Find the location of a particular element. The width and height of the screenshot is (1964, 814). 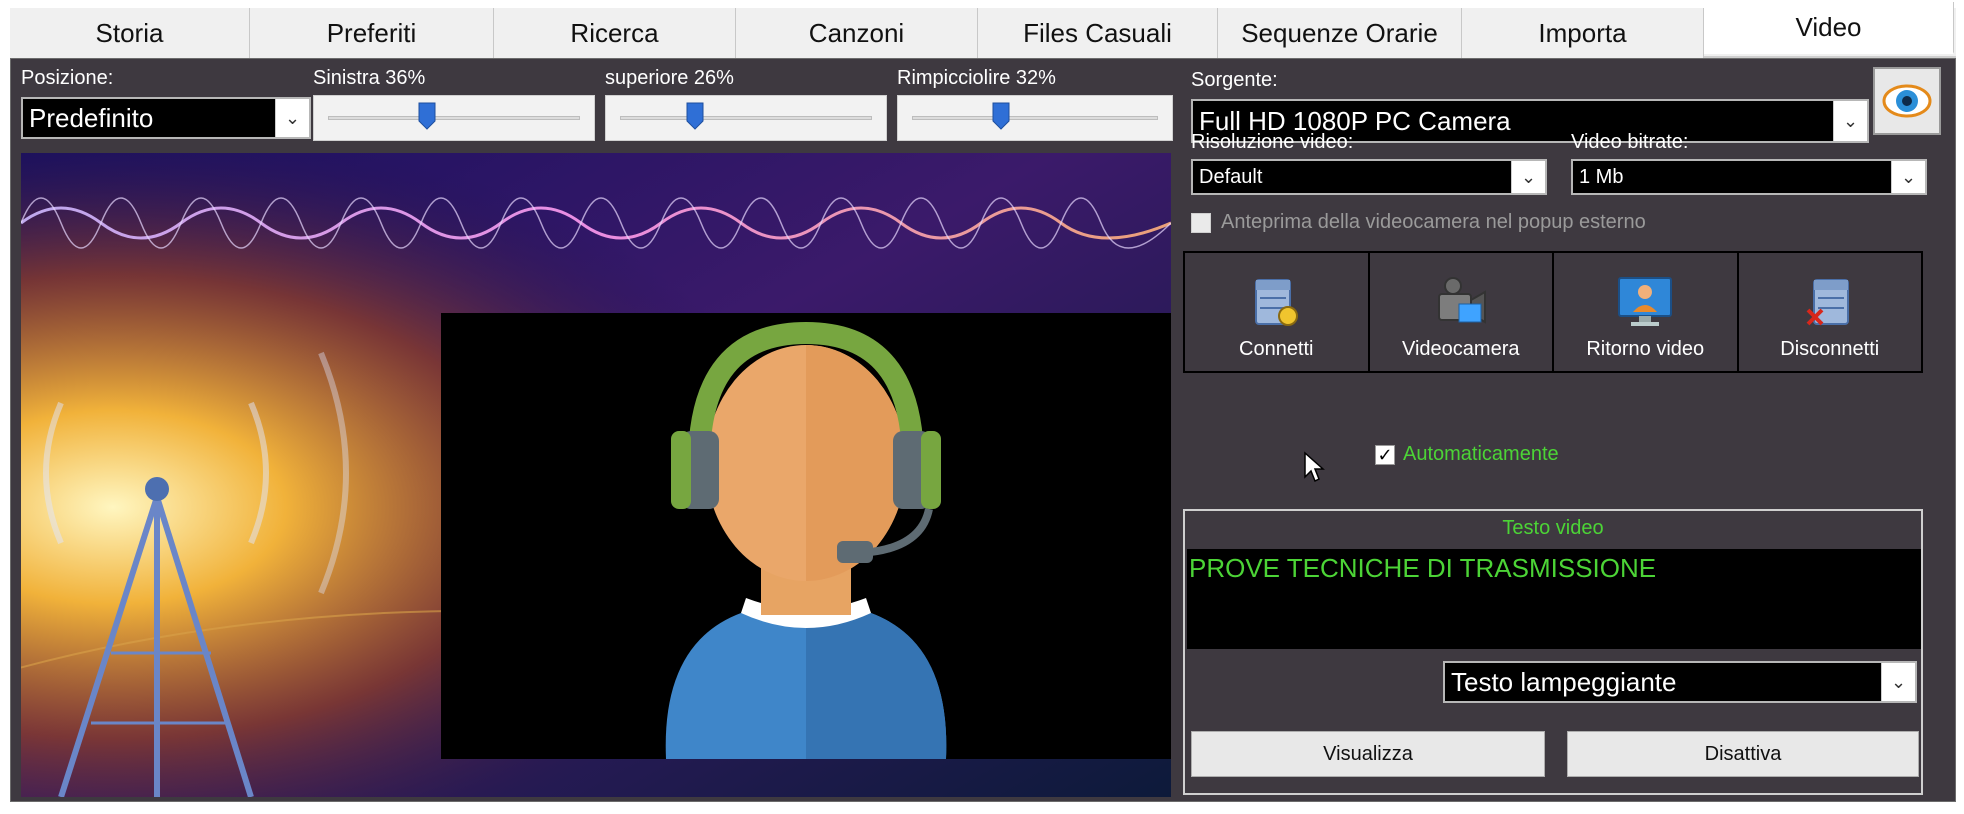

position-label: Posizione: is located at coordinates (67, 78).